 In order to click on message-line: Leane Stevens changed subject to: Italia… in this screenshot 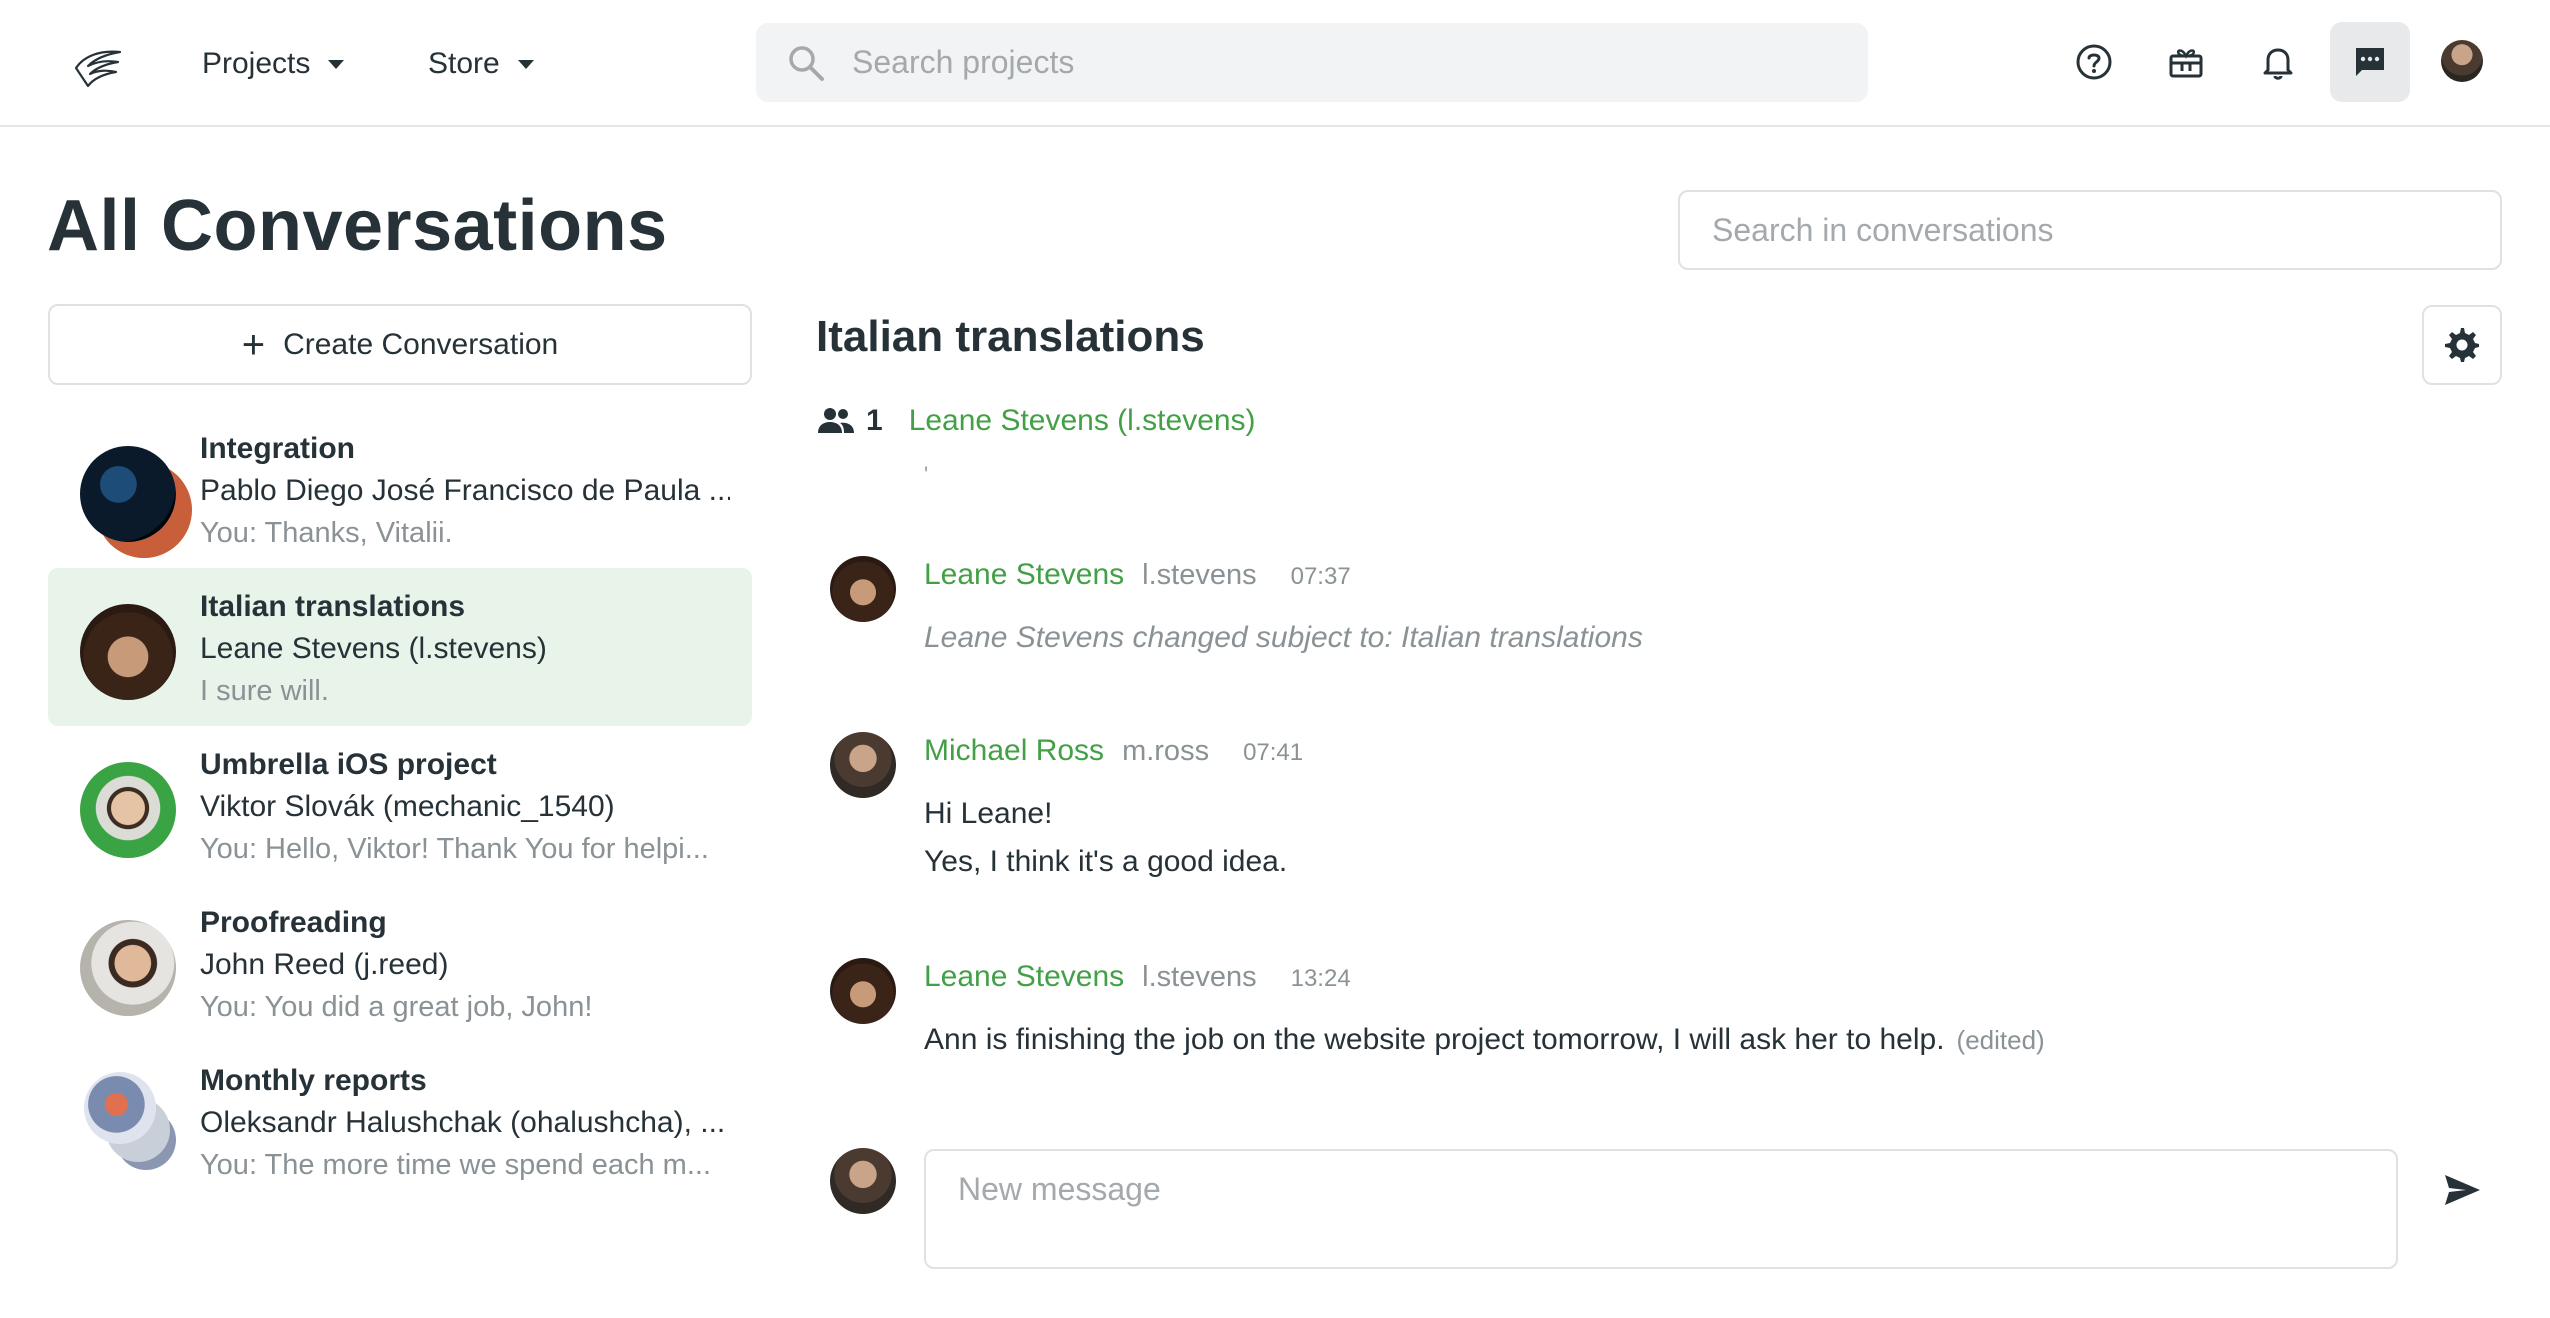, I will do `click(1283, 637)`.